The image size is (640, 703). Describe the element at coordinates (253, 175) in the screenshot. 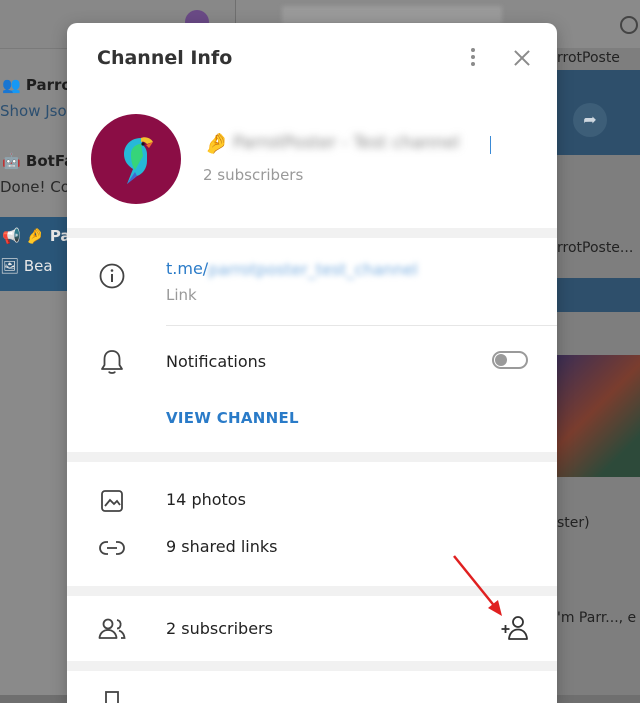

I see `subscriber-count: 2 subscribers` at that location.